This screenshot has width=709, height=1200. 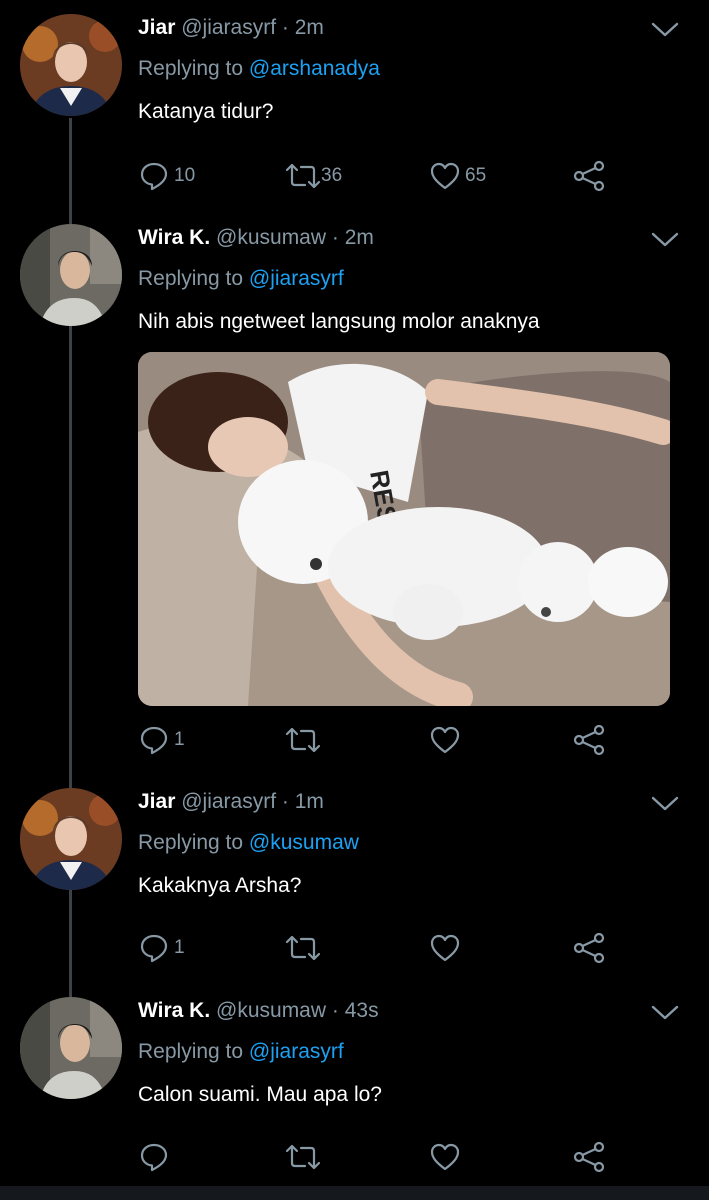 What do you see at coordinates (378, 176) in the screenshot?
I see `tweet-actions: 10 36 65` at bounding box center [378, 176].